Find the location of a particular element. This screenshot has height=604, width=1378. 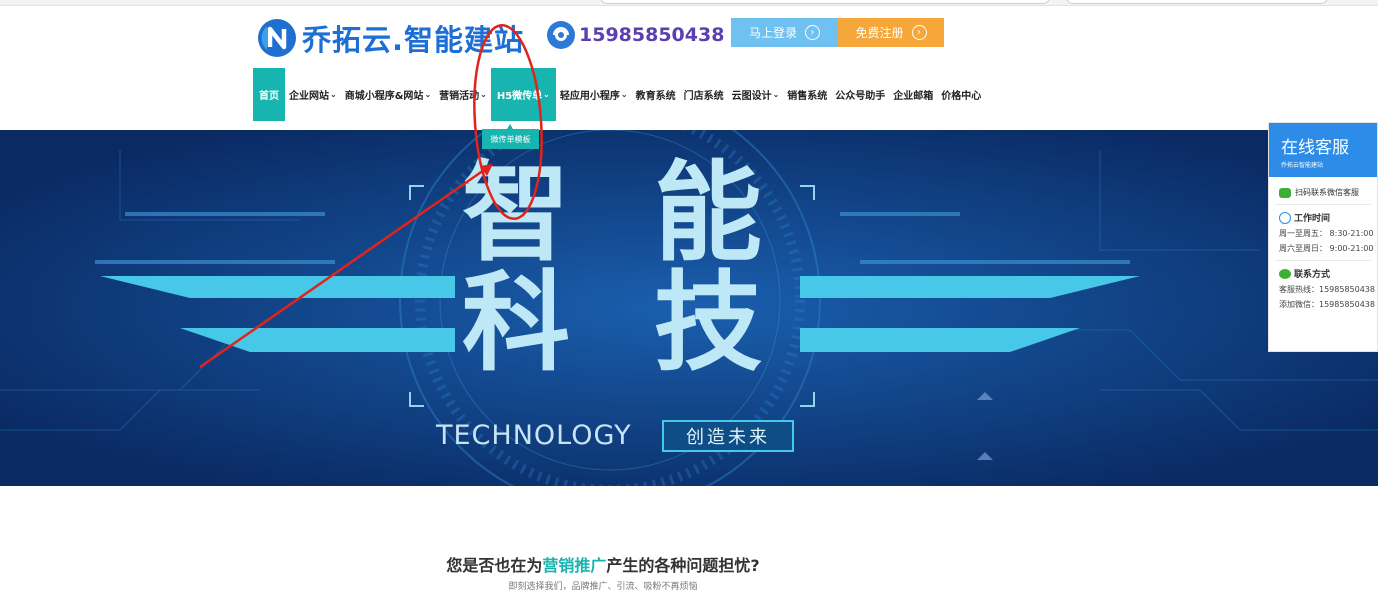

nav-label: 门店系统 is located at coordinates (703, 96).